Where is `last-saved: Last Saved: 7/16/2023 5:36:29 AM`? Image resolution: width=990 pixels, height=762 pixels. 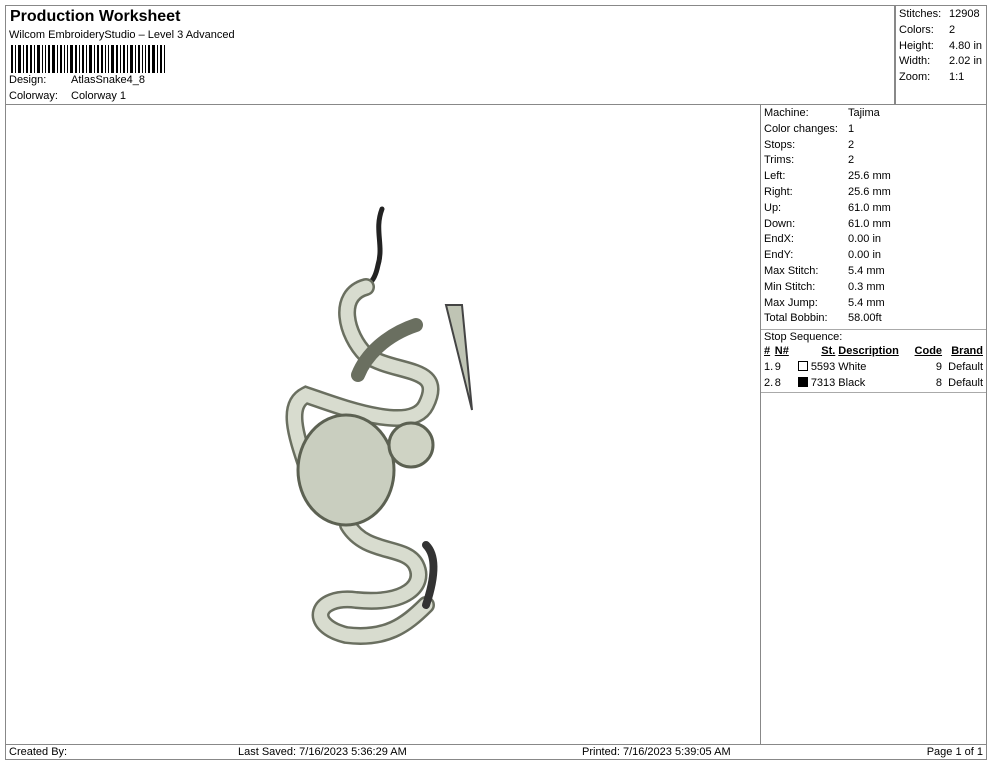 last-saved: Last Saved: 7/16/2023 5:36:29 AM is located at coordinates (322, 752).